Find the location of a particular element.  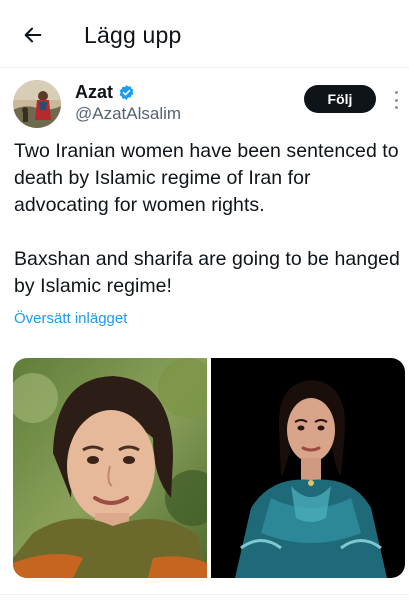

follow-button: Följ is located at coordinates (340, 99).